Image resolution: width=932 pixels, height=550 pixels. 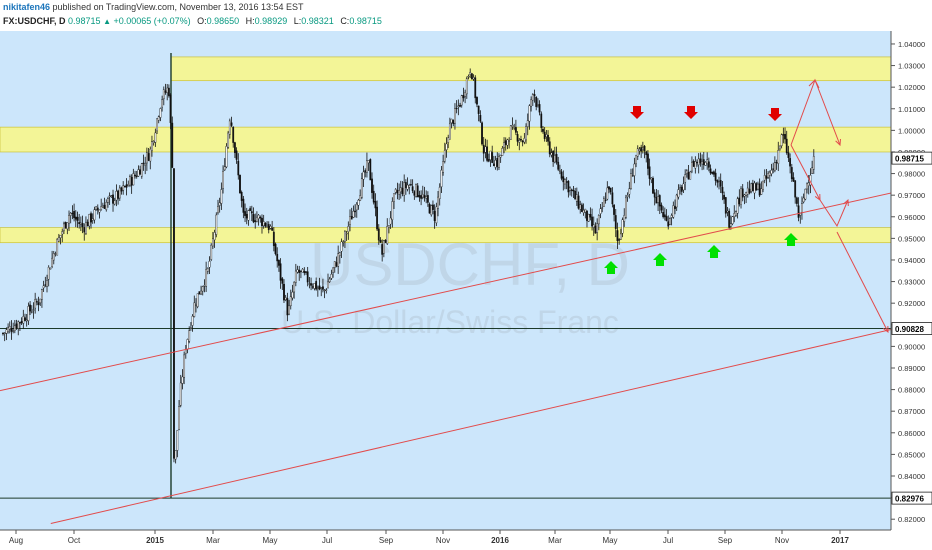 I want to click on x-tick-label: 2015, so click(x=155, y=540).